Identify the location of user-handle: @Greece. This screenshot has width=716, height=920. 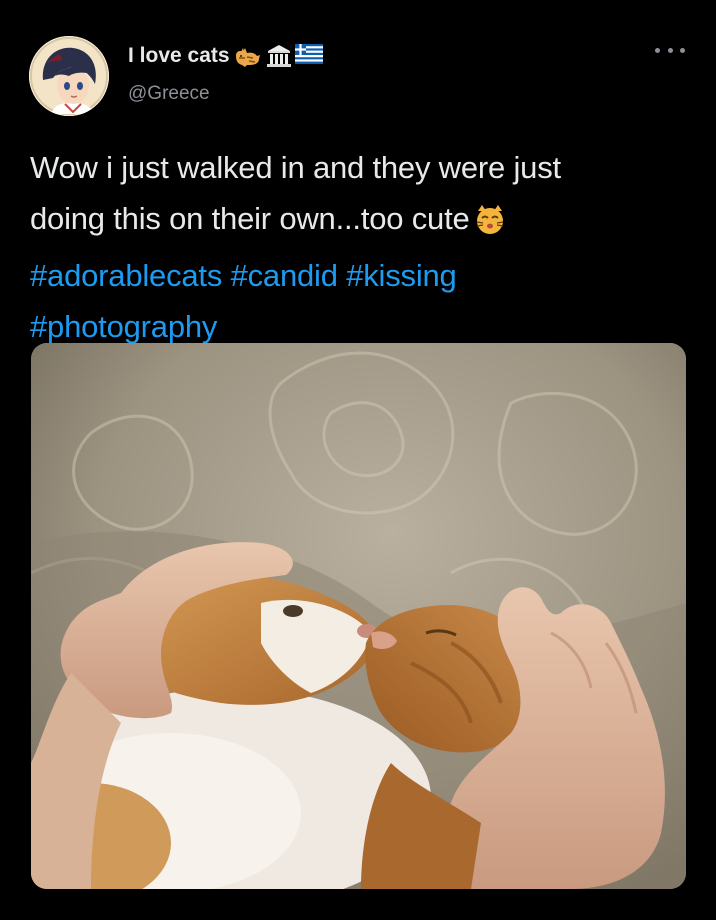
(169, 94).